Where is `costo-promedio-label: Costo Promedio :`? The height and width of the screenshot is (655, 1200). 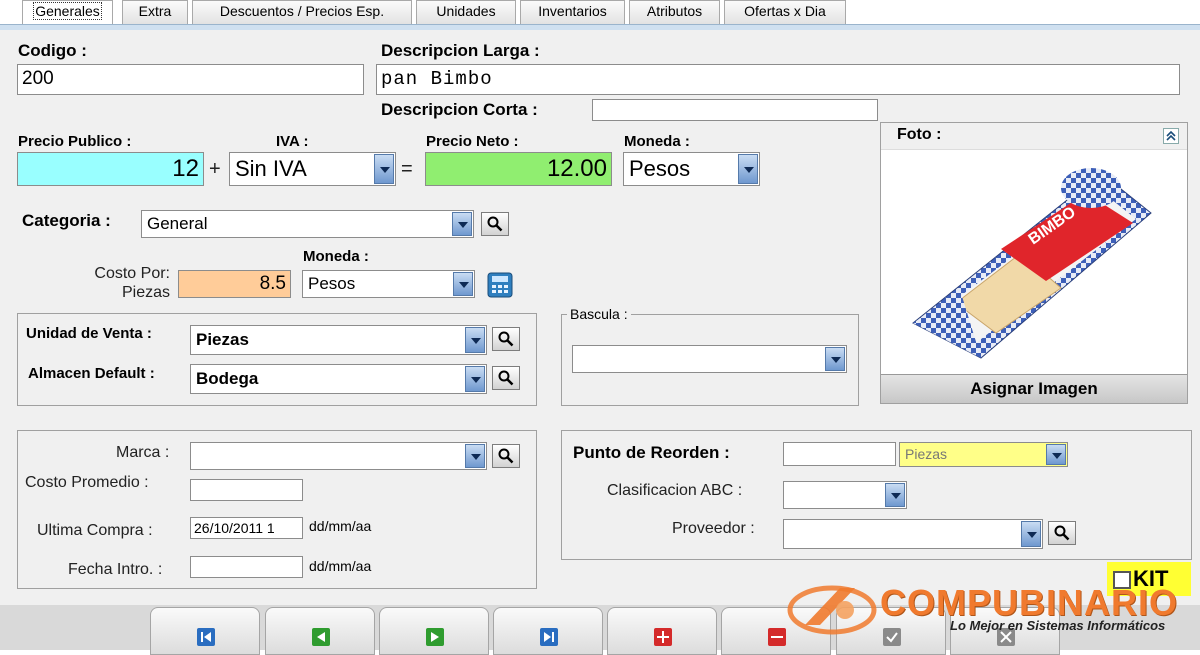 costo-promedio-label: Costo Promedio : is located at coordinates (87, 482).